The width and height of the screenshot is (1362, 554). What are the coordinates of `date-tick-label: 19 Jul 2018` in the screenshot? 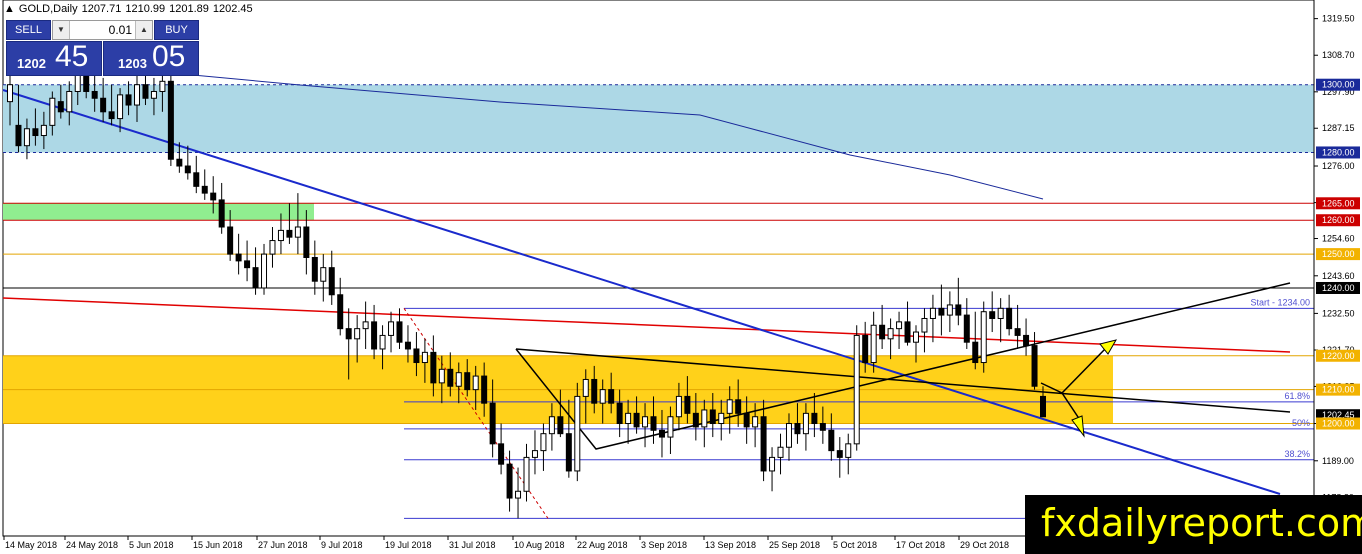 It's located at (408, 545).